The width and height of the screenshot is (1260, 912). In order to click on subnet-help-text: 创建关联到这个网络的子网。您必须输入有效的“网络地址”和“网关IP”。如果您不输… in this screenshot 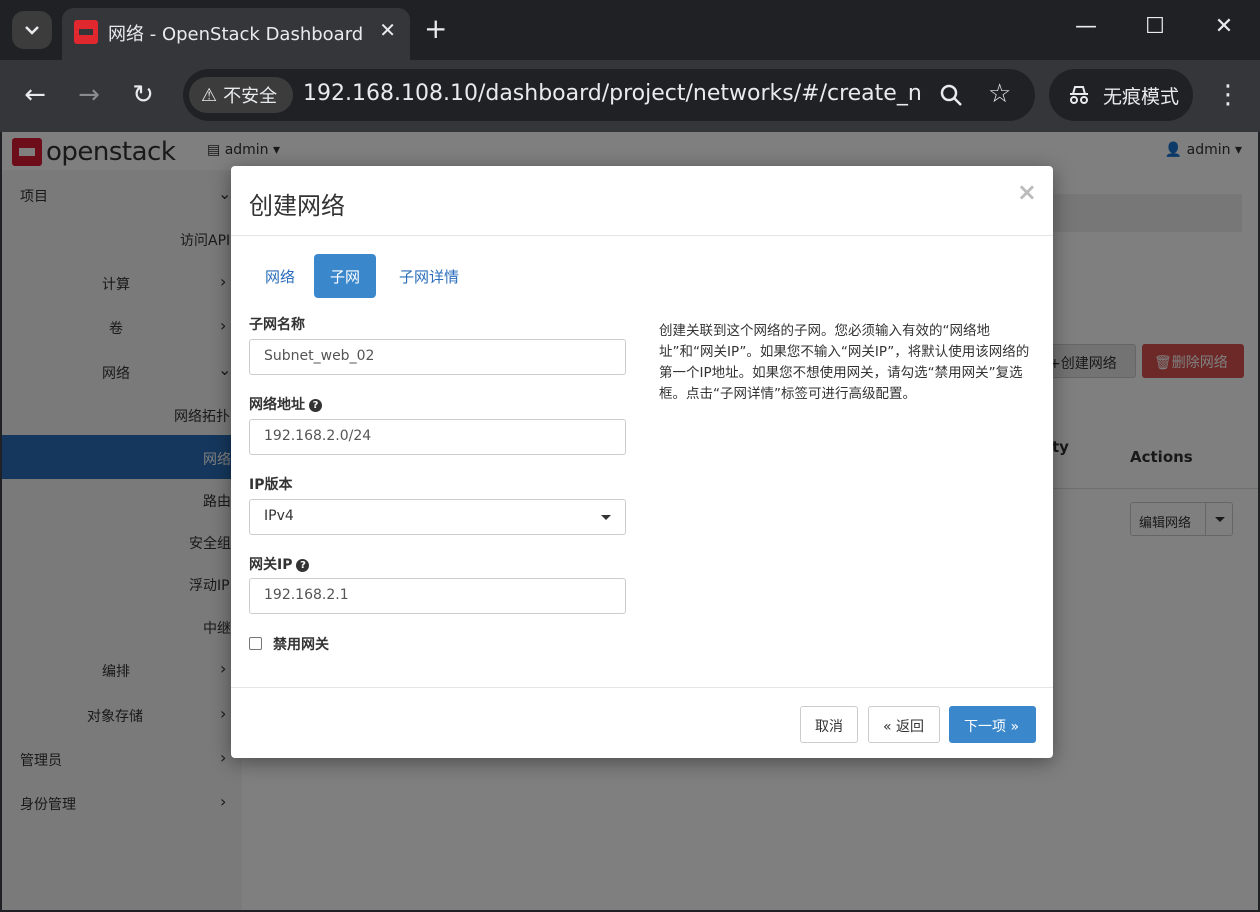, I will do `click(844, 362)`.